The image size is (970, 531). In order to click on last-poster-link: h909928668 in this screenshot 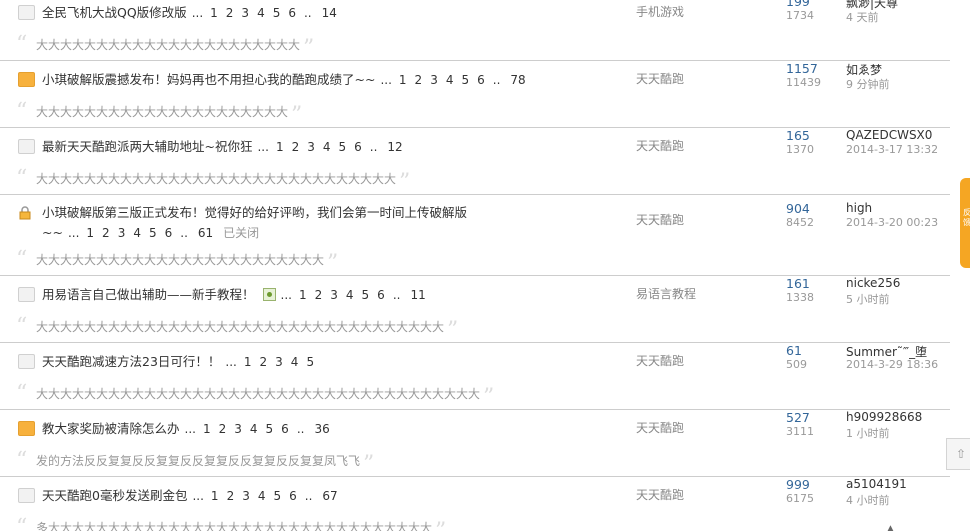, I will do `click(884, 417)`.